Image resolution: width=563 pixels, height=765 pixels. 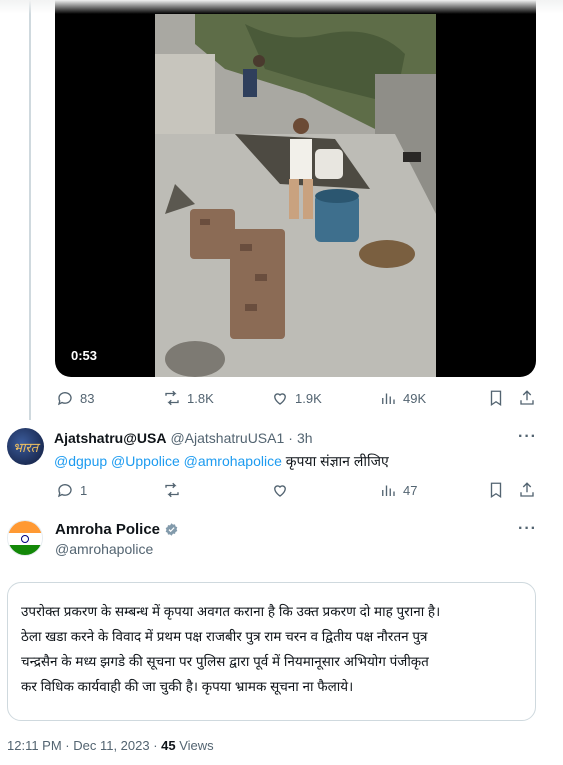 What do you see at coordinates (110, 438) in the screenshot?
I see `reply-author-name: Ajatshatru@USA` at bounding box center [110, 438].